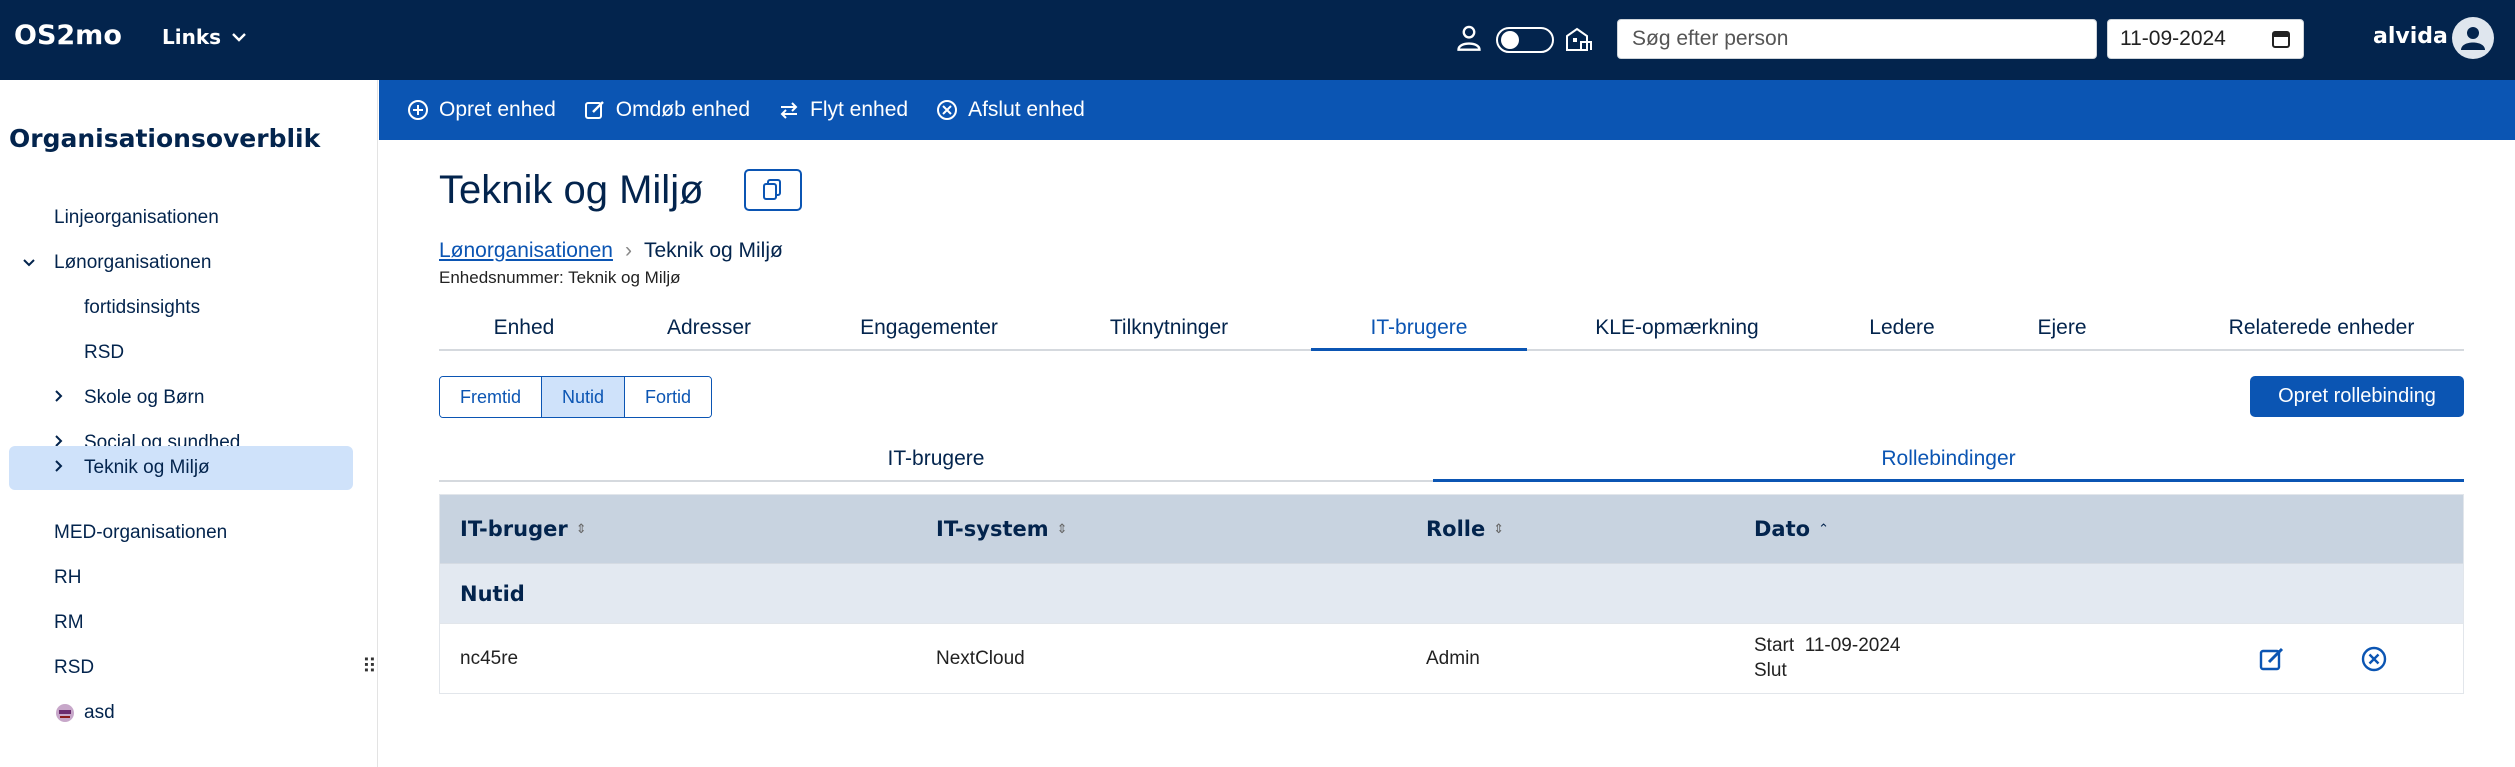 The image size is (2515, 767). Describe the element at coordinates (1770, 670) in the screenshot. I see `end-label: Slut` at that location.